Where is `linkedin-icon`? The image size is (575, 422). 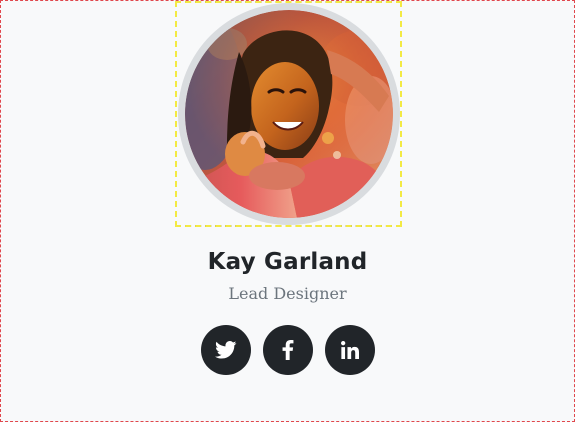 linkedin-icon is located at coordinates (349, 350).